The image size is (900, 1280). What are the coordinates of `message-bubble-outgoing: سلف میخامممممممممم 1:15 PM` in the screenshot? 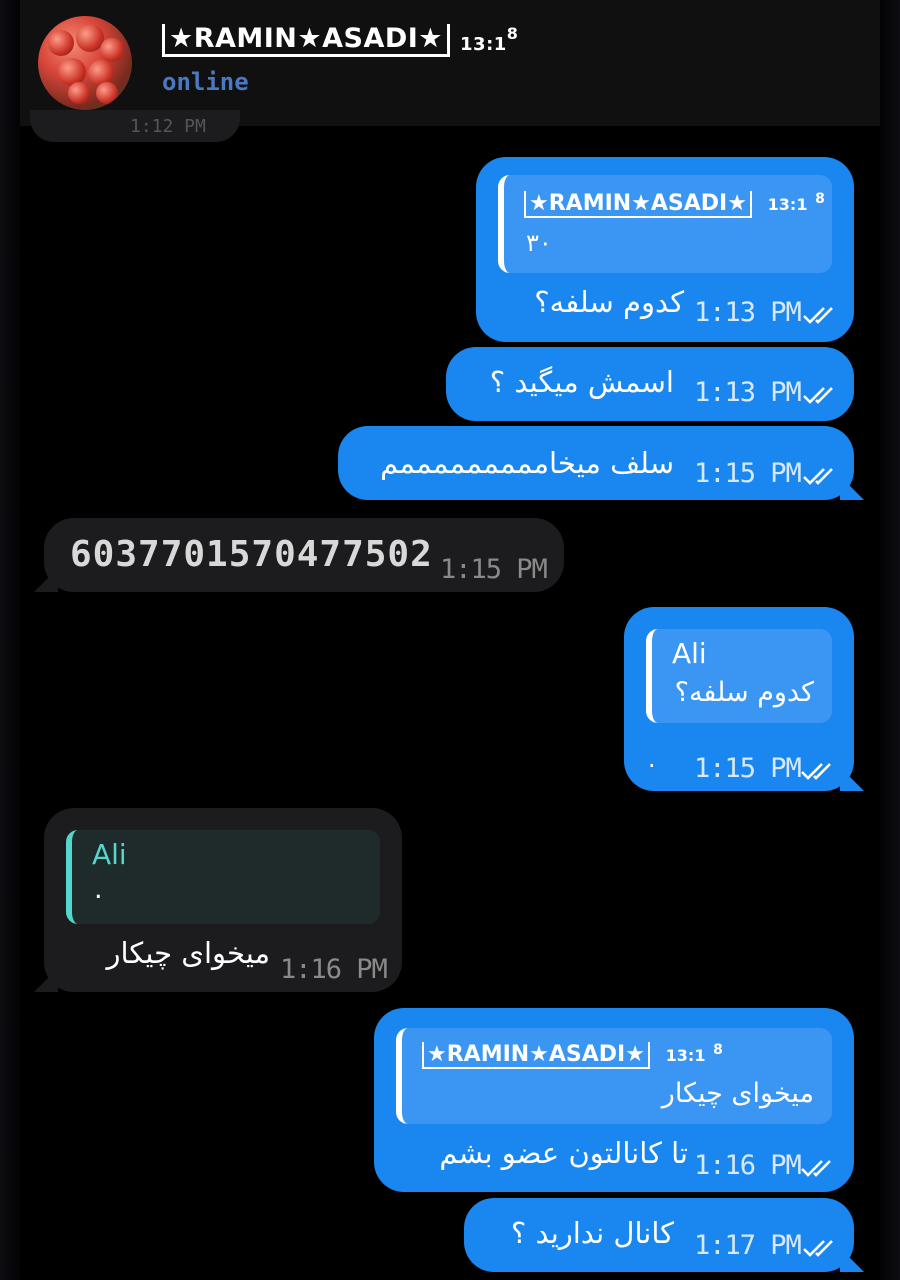 It's located at (596, 463).